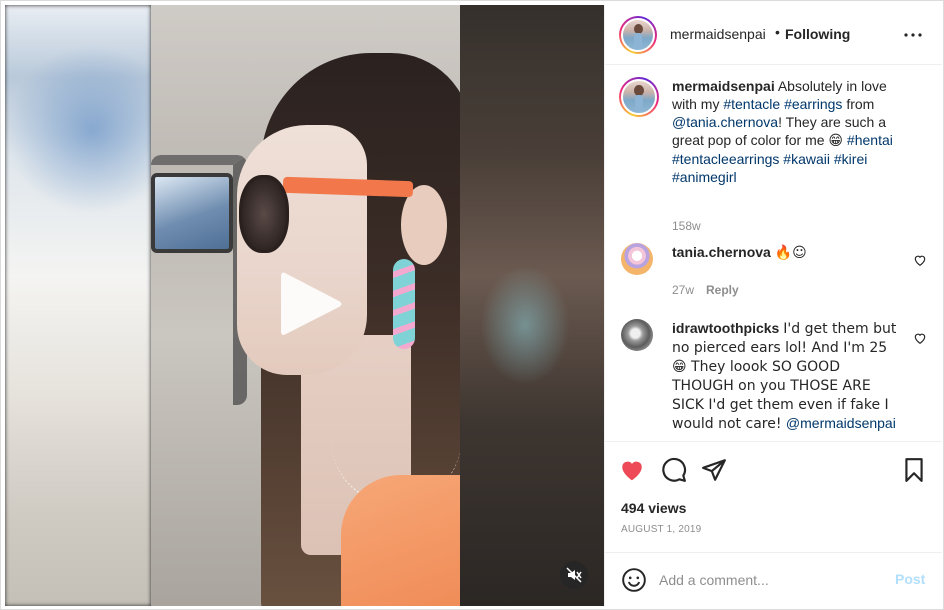 The height and width of the screenshot is (610, 944). What do you see at coordinates (310, 304) in the screenshot?
I see `play-icon` at bounding box center [310, 304].